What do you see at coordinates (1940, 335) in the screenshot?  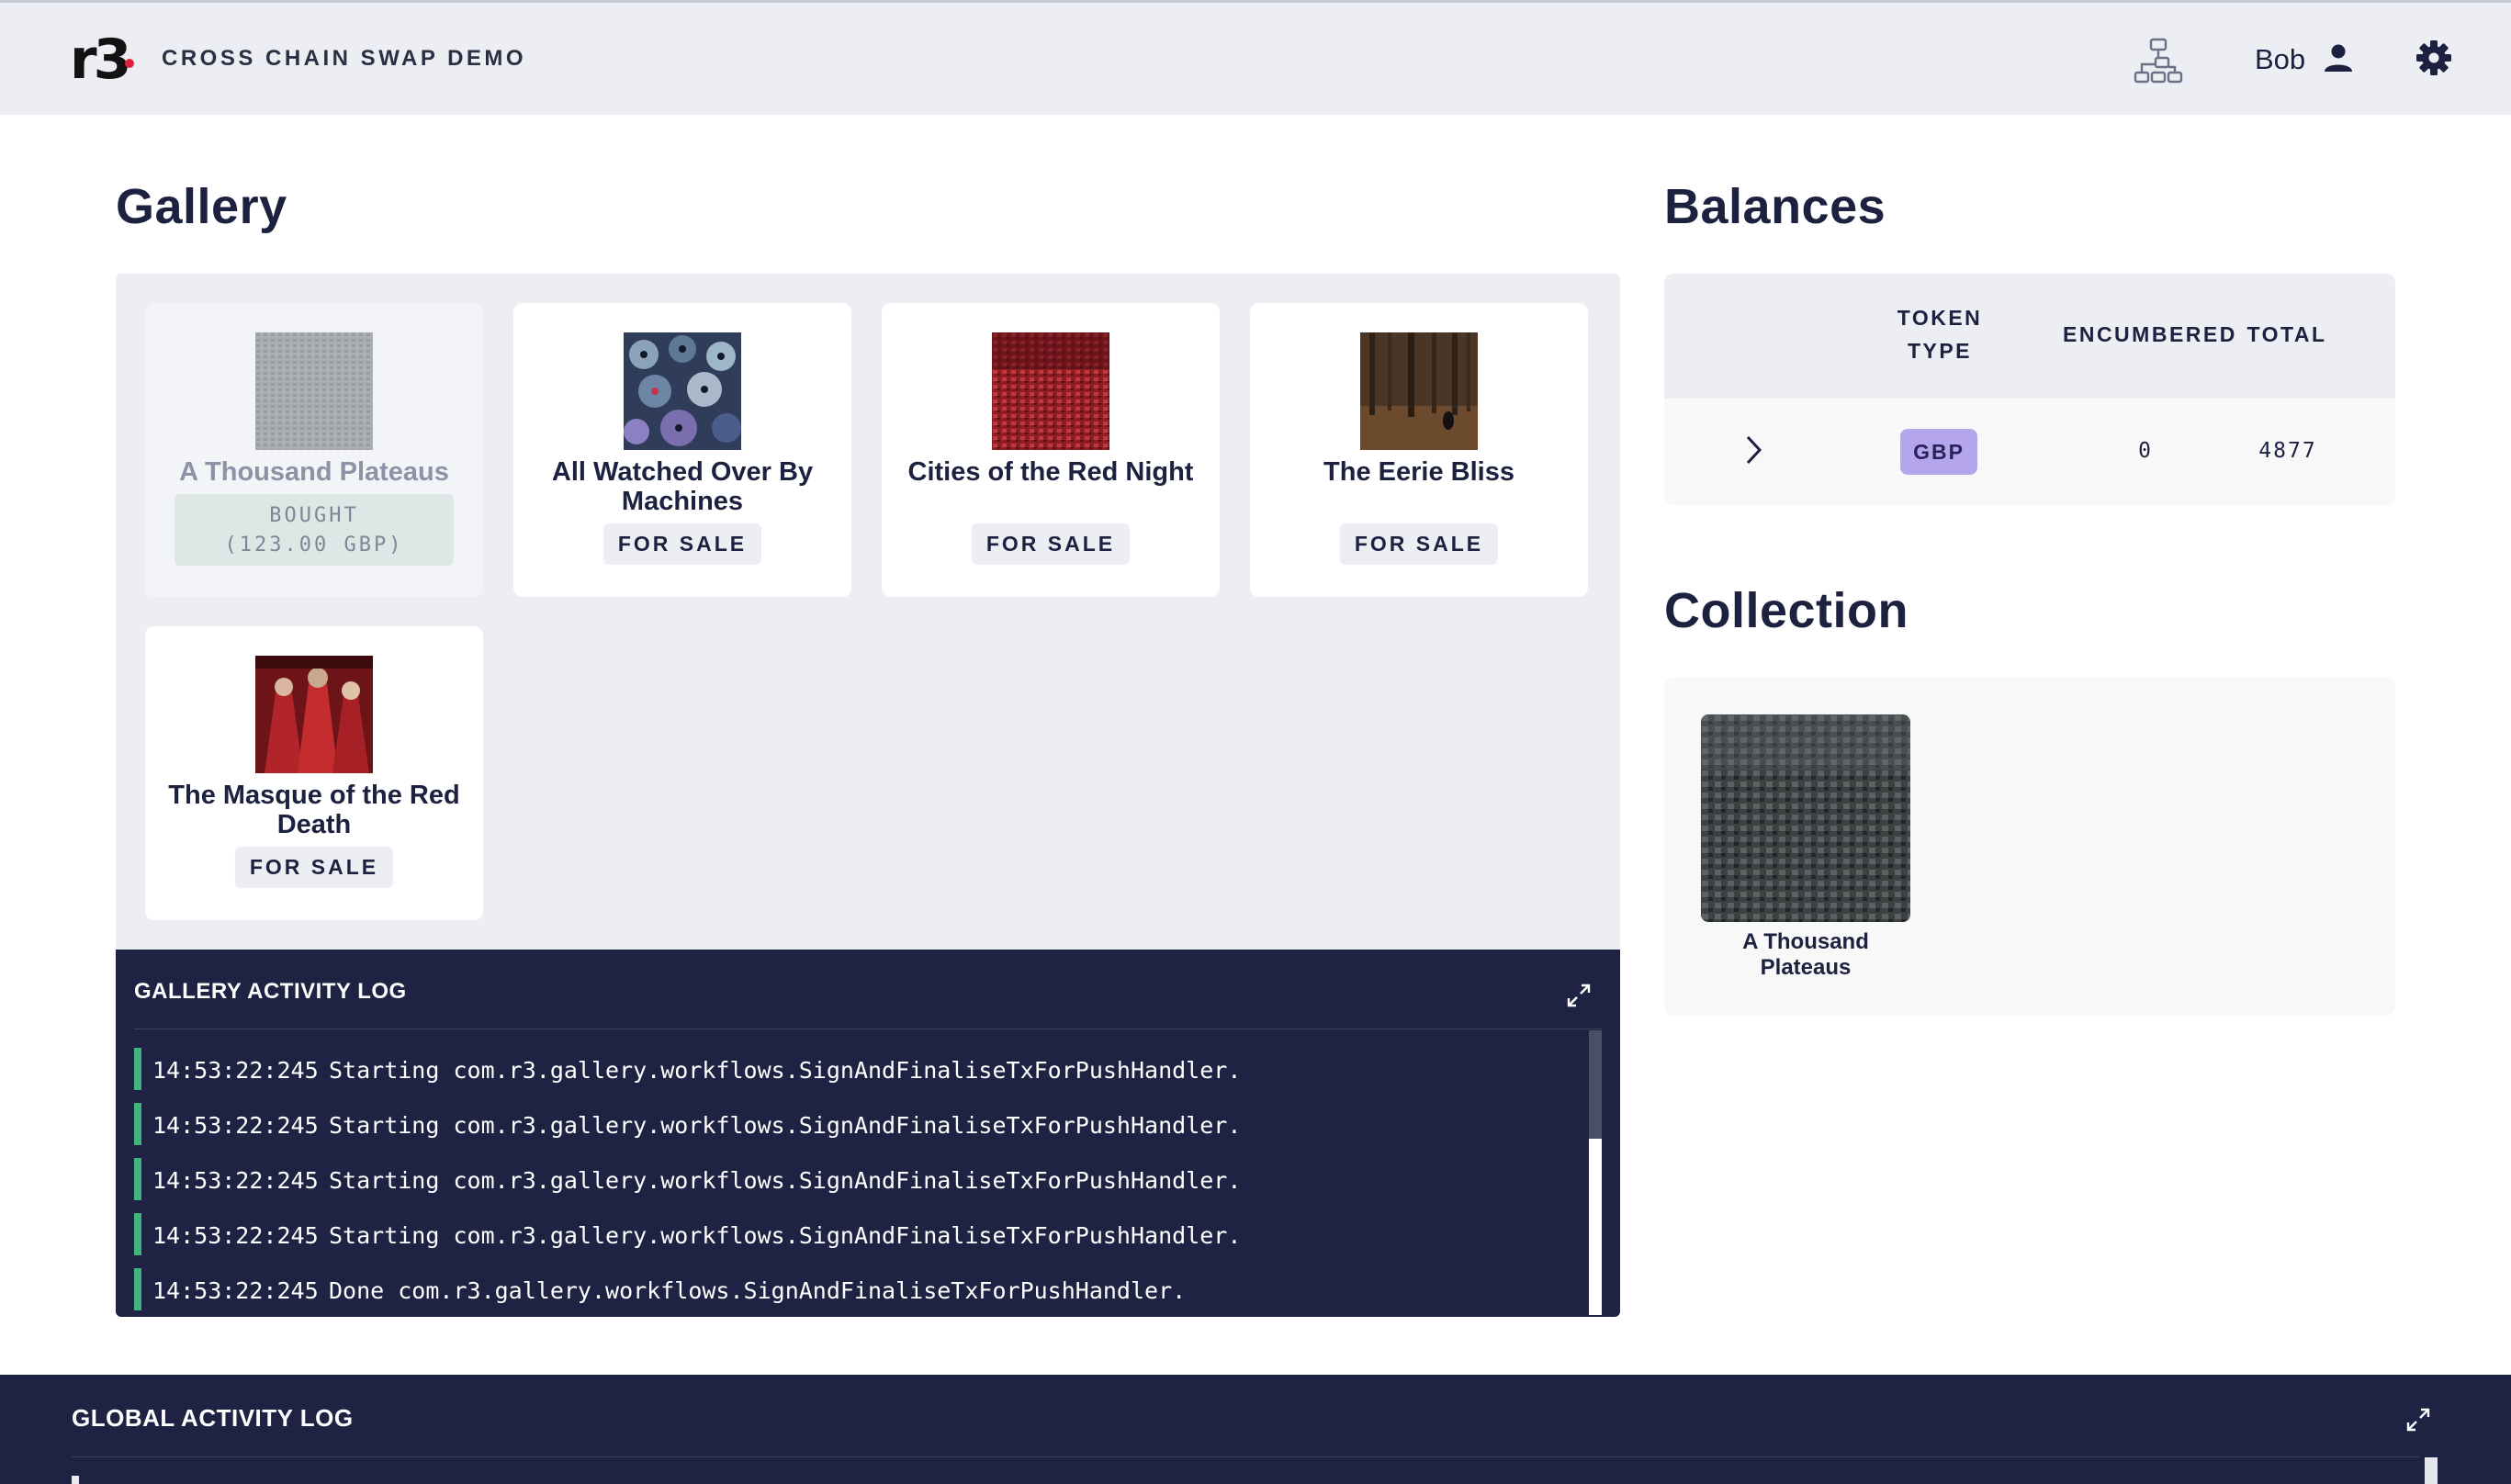 I see `column-token-type: TOKEN TYPE` at bounding box center [1940, 335].